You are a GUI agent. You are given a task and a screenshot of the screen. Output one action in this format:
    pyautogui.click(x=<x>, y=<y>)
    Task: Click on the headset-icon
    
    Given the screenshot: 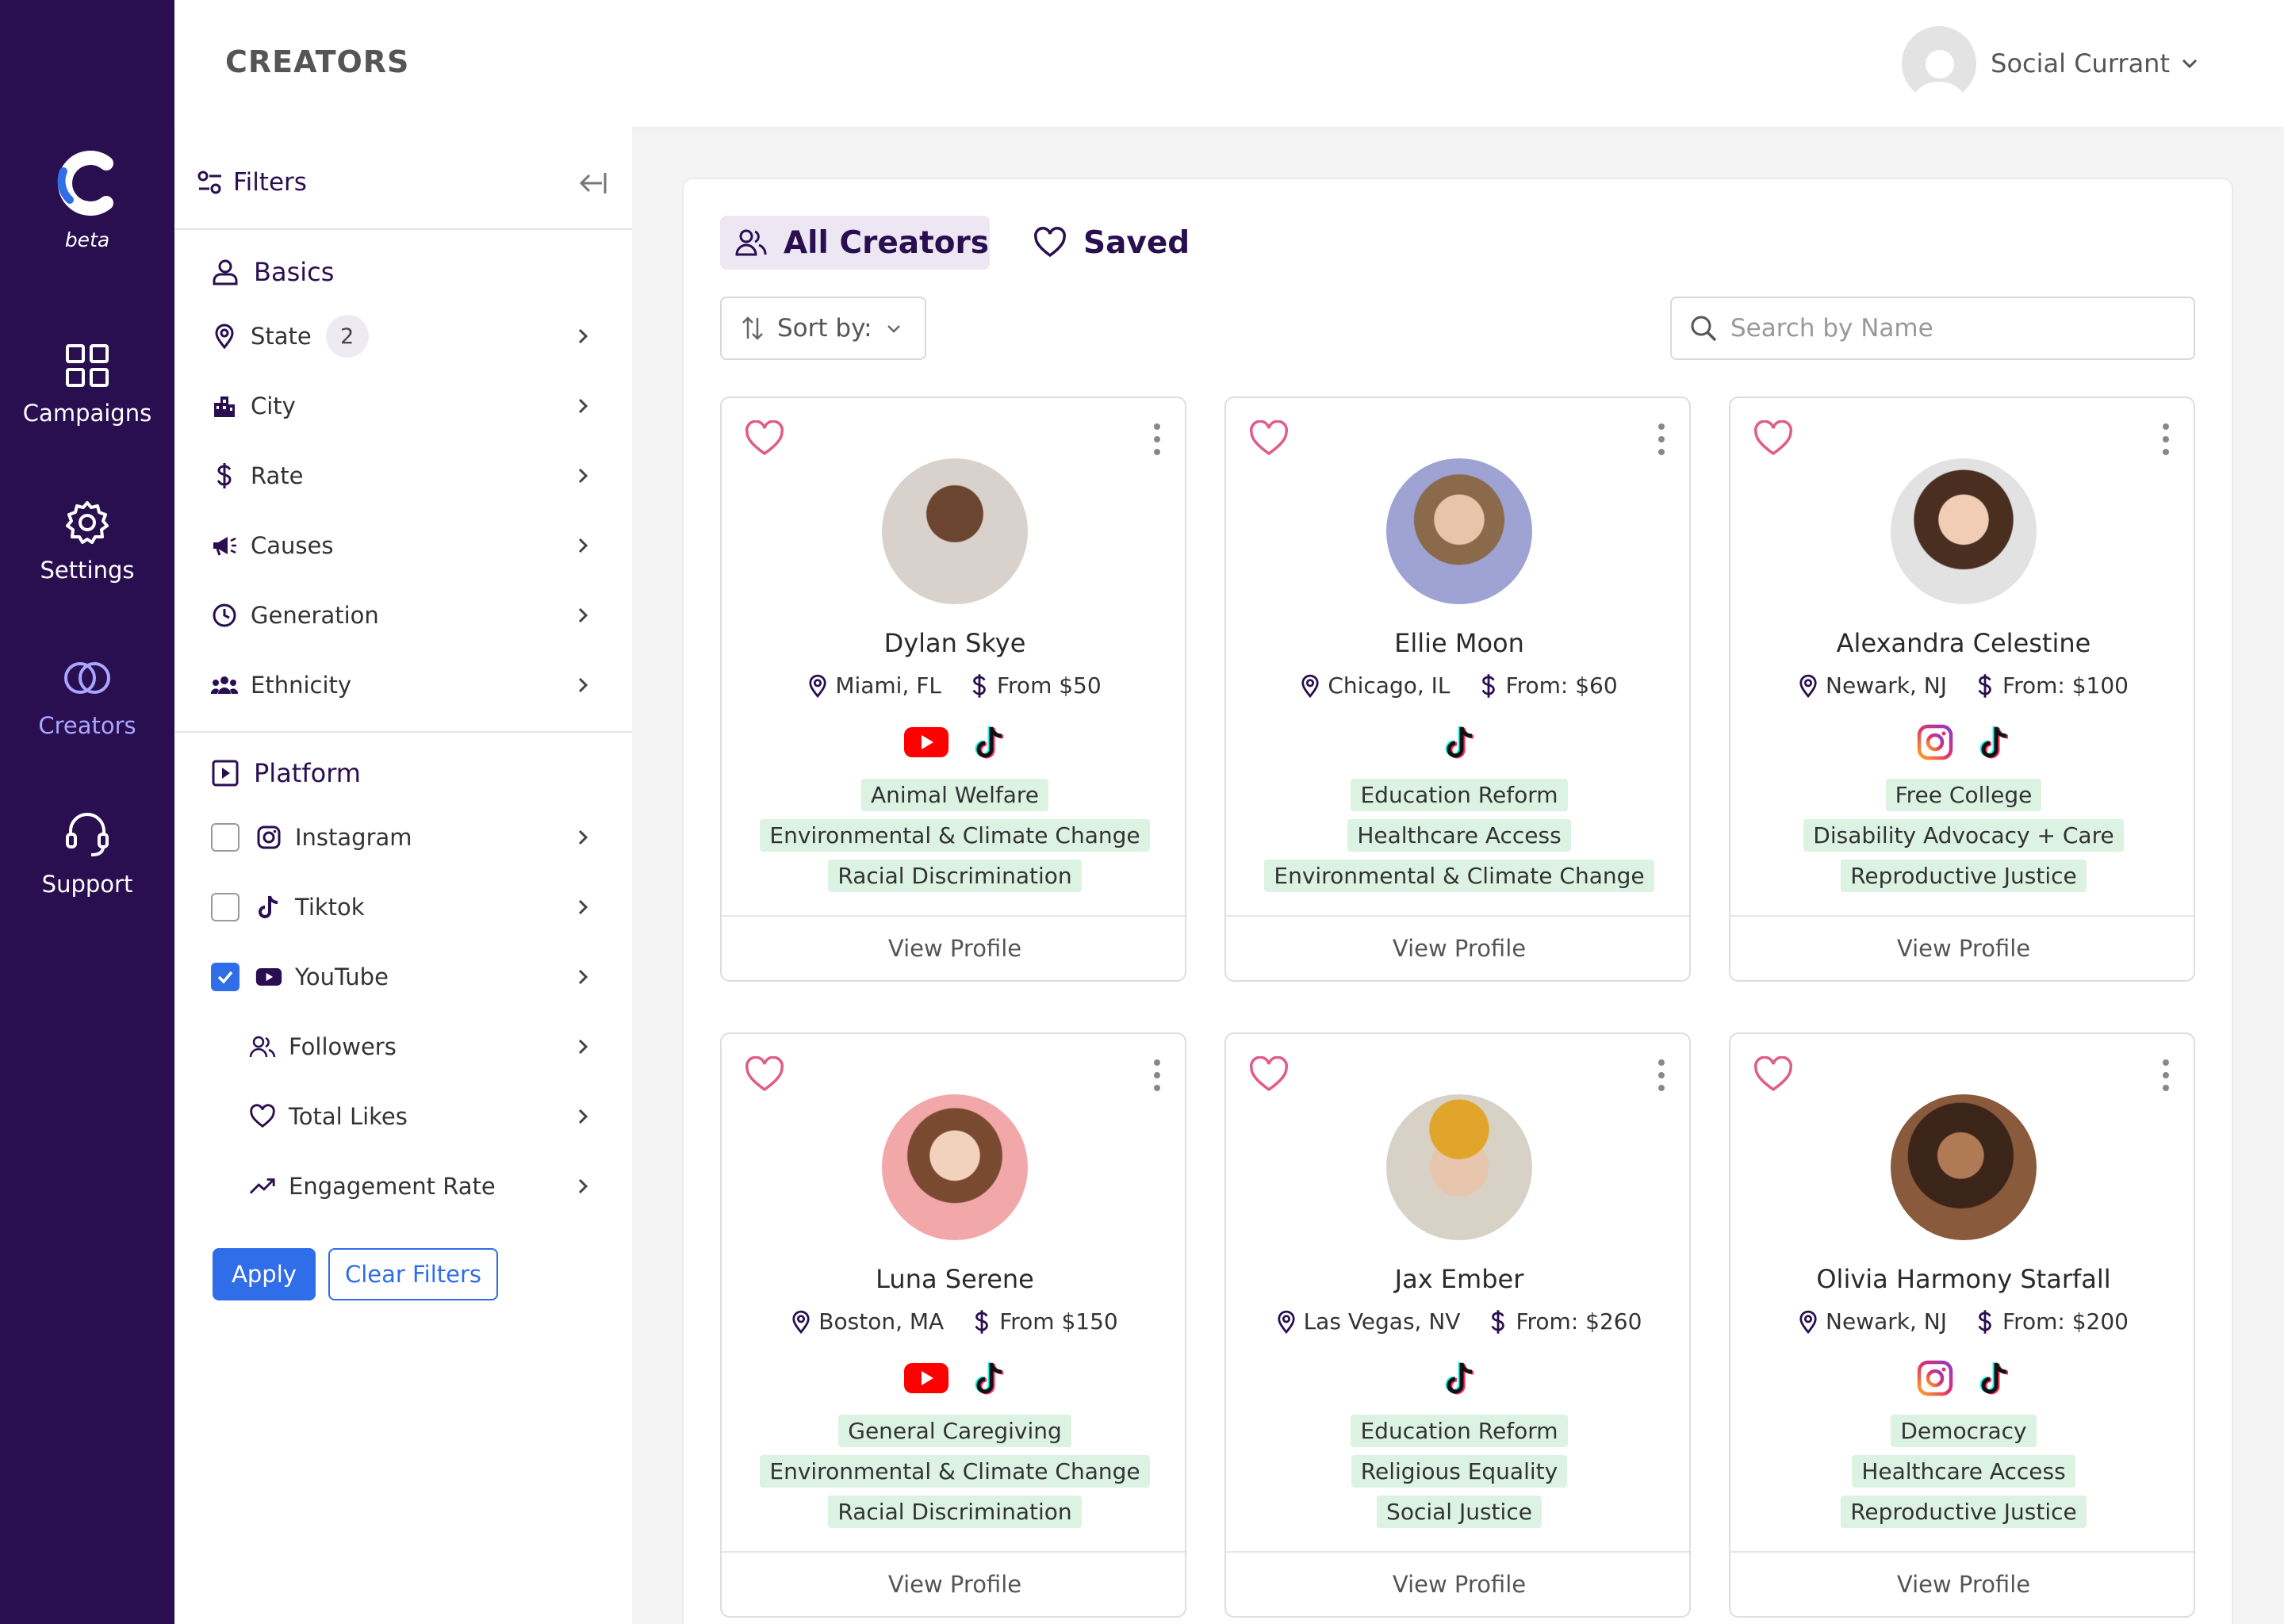 What is the action you would take?
    pyautogui.click(x=87, y=834)
    